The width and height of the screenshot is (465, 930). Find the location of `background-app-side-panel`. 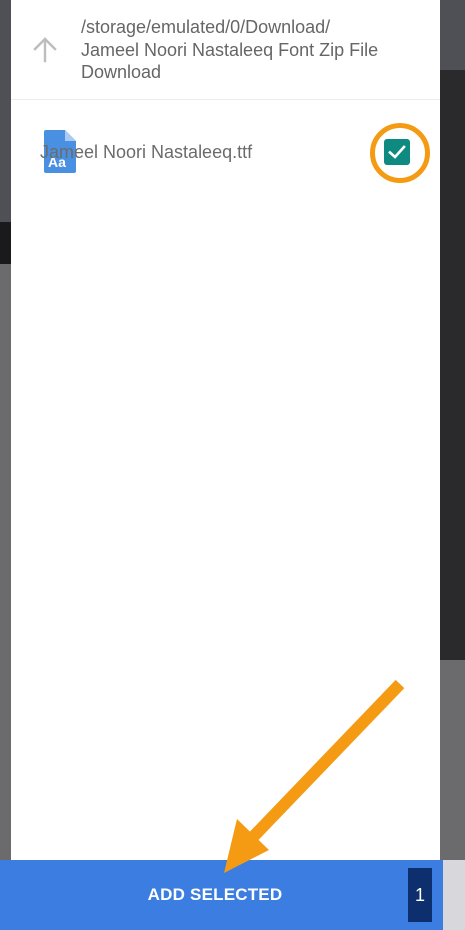

background-app-side-panel is located at coordinates (452, 365).